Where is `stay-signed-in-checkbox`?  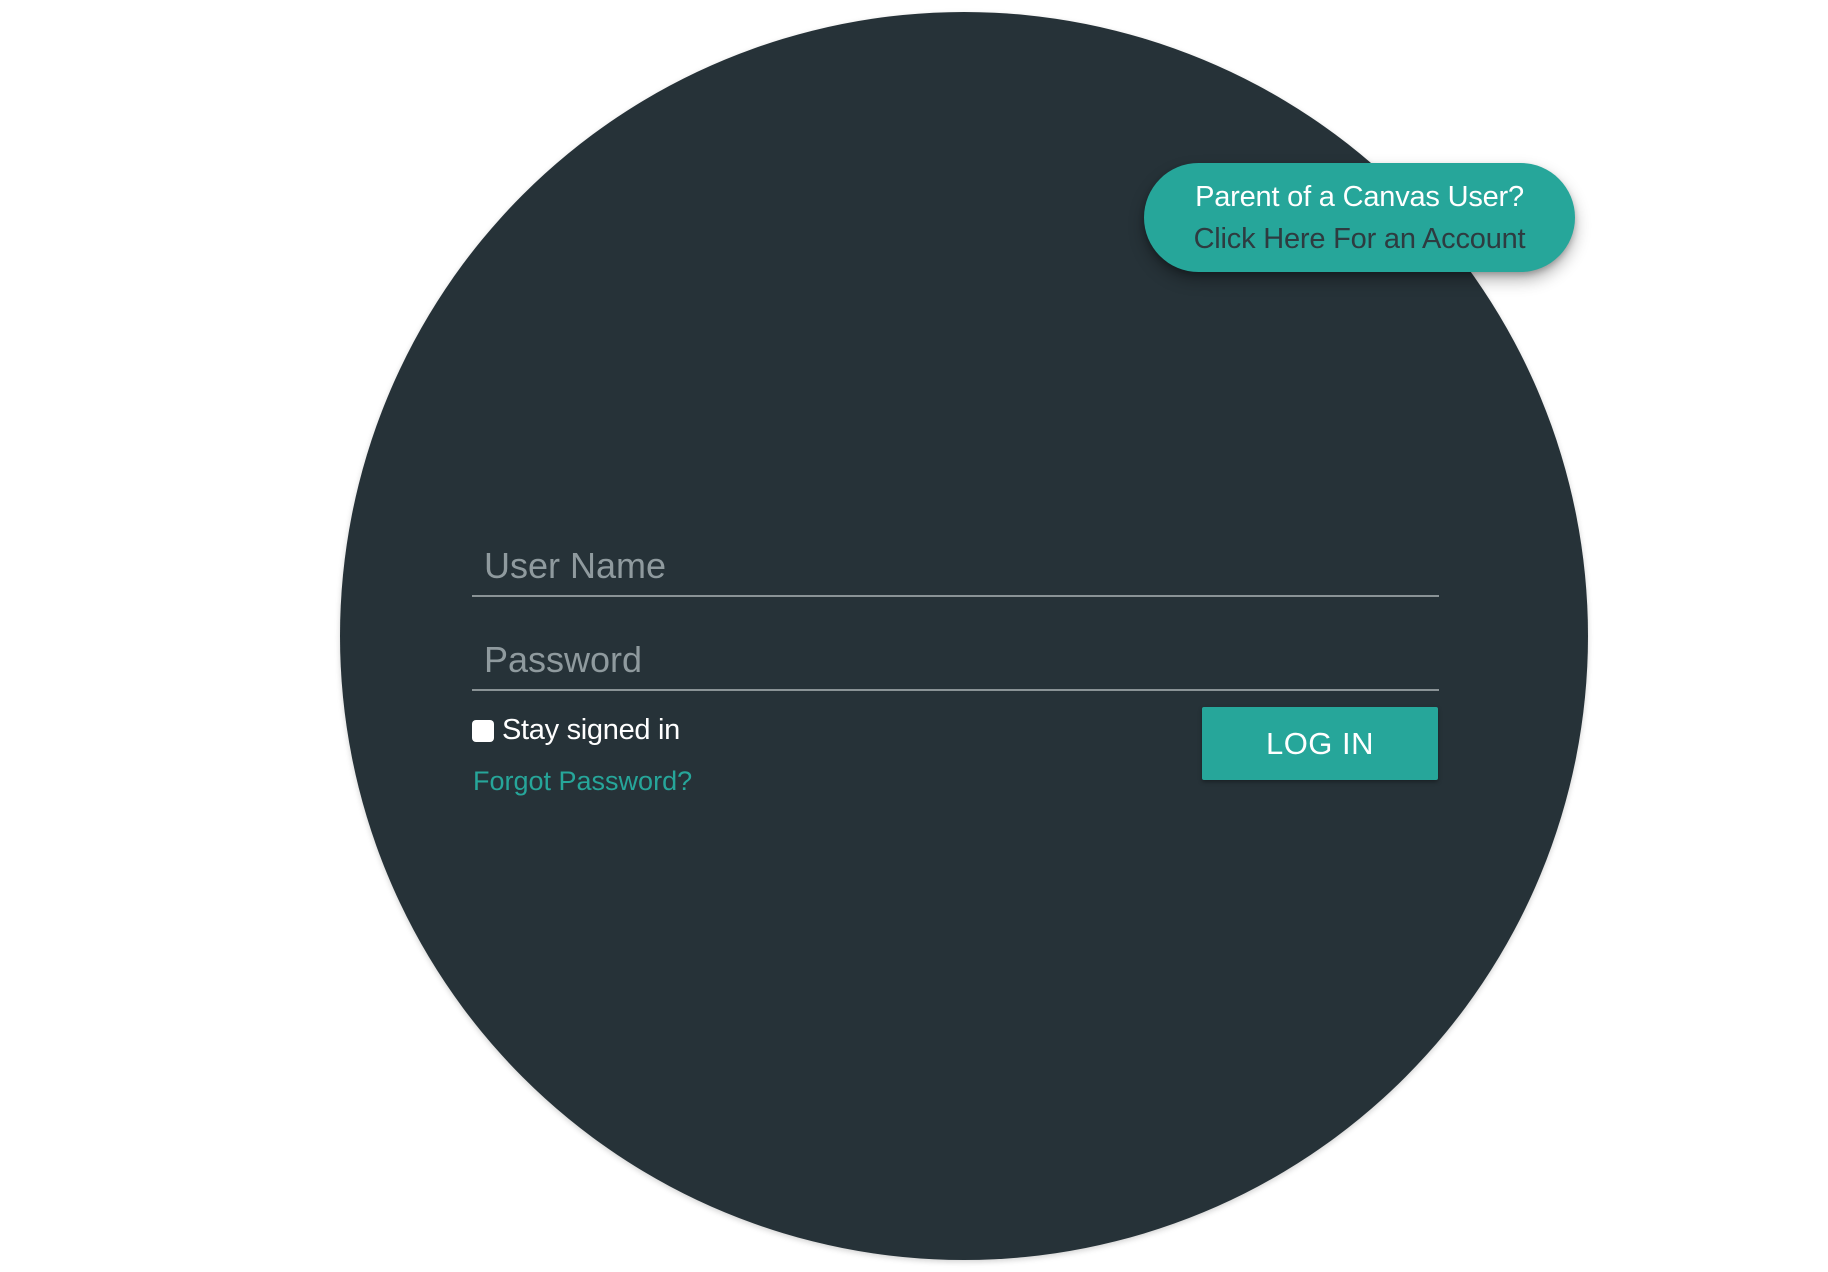
stay-signed-in-checkbox is located at coordinates (483, 730).